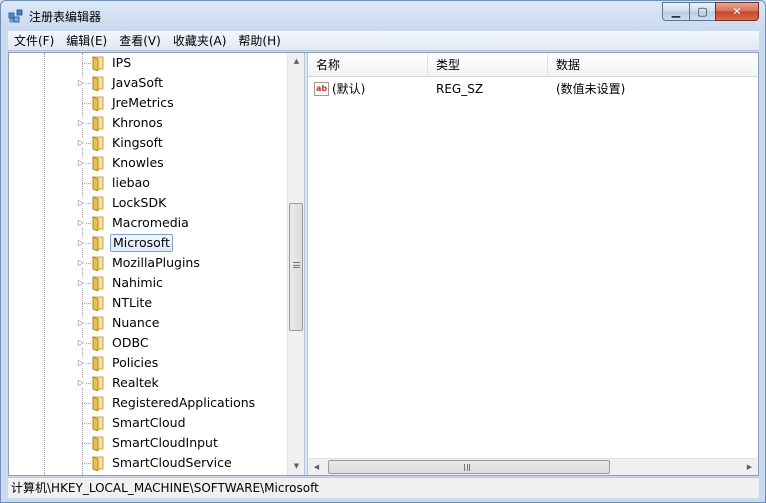  Describe the element at coordinates (143, 102) in the screenshot. I see `tree-item-label: JreMetrics` at that location.